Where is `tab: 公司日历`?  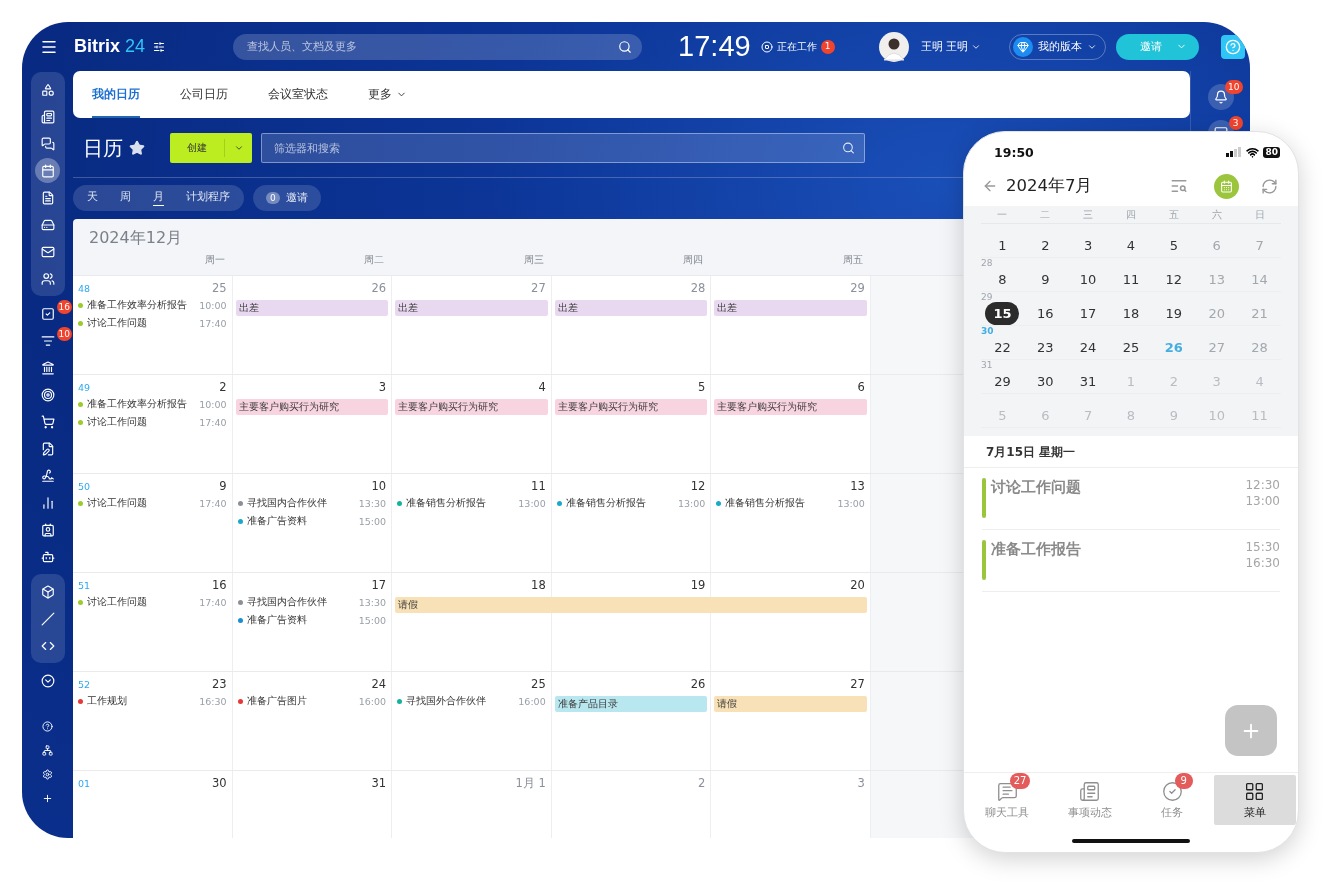 tab: 公司日历 is located at coordinates (204, 94).